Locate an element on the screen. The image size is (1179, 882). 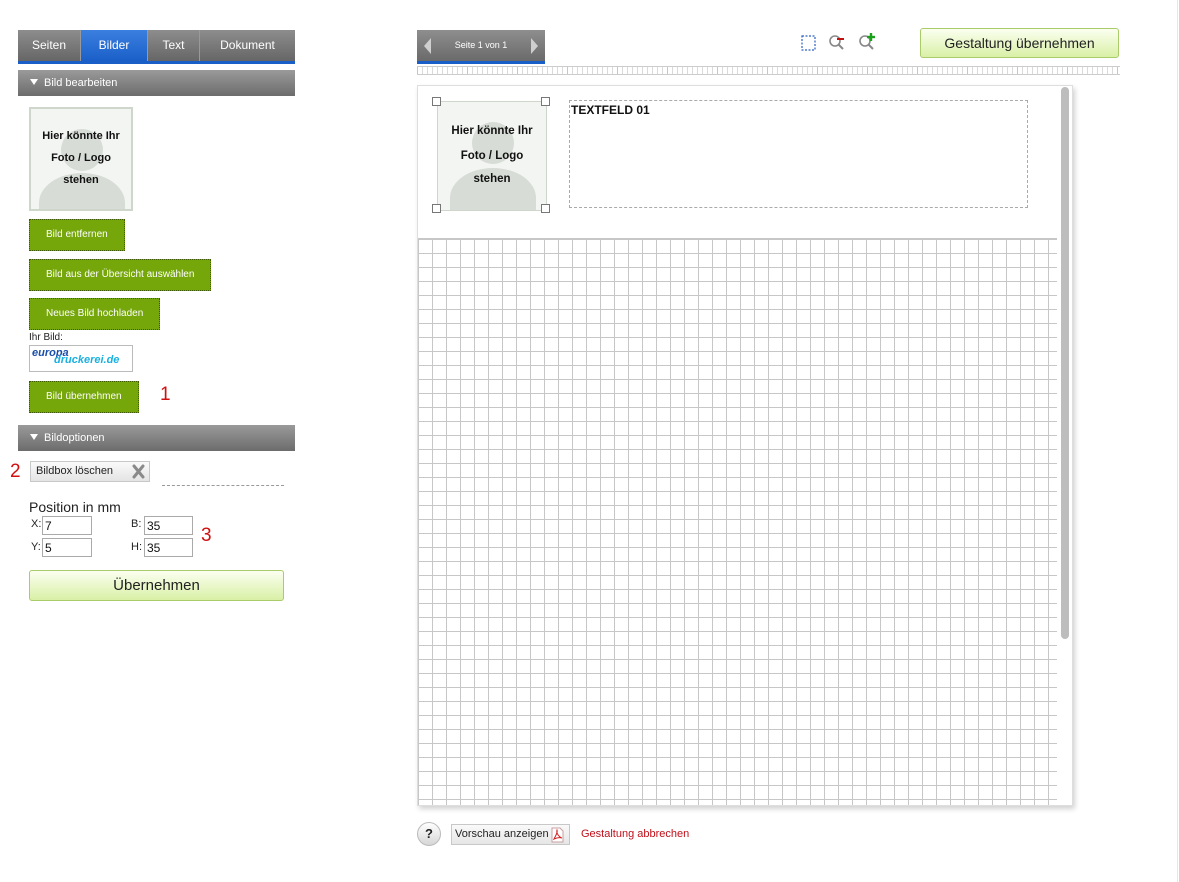
divider is located at coordinates (223, 485).